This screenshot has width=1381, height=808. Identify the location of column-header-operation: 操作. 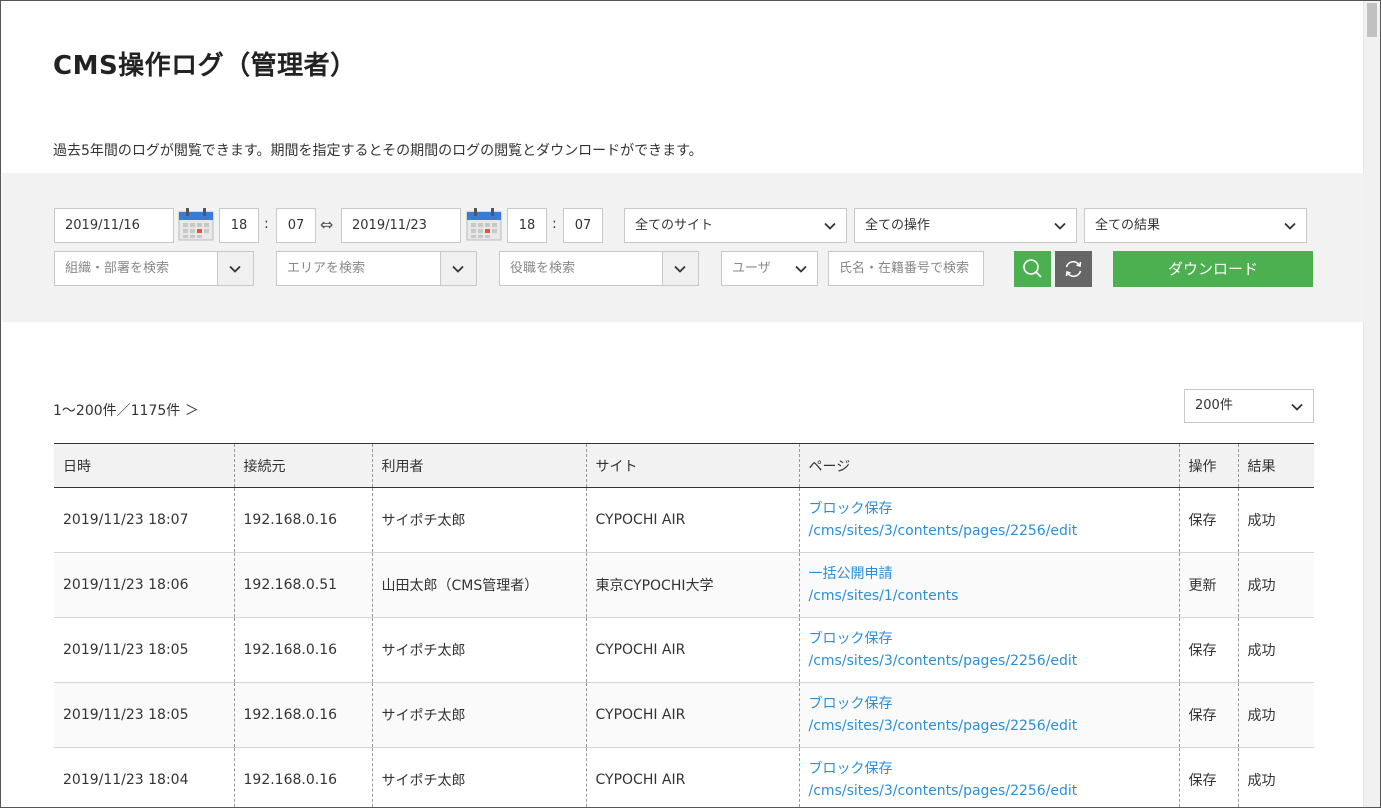
(1208, 465).